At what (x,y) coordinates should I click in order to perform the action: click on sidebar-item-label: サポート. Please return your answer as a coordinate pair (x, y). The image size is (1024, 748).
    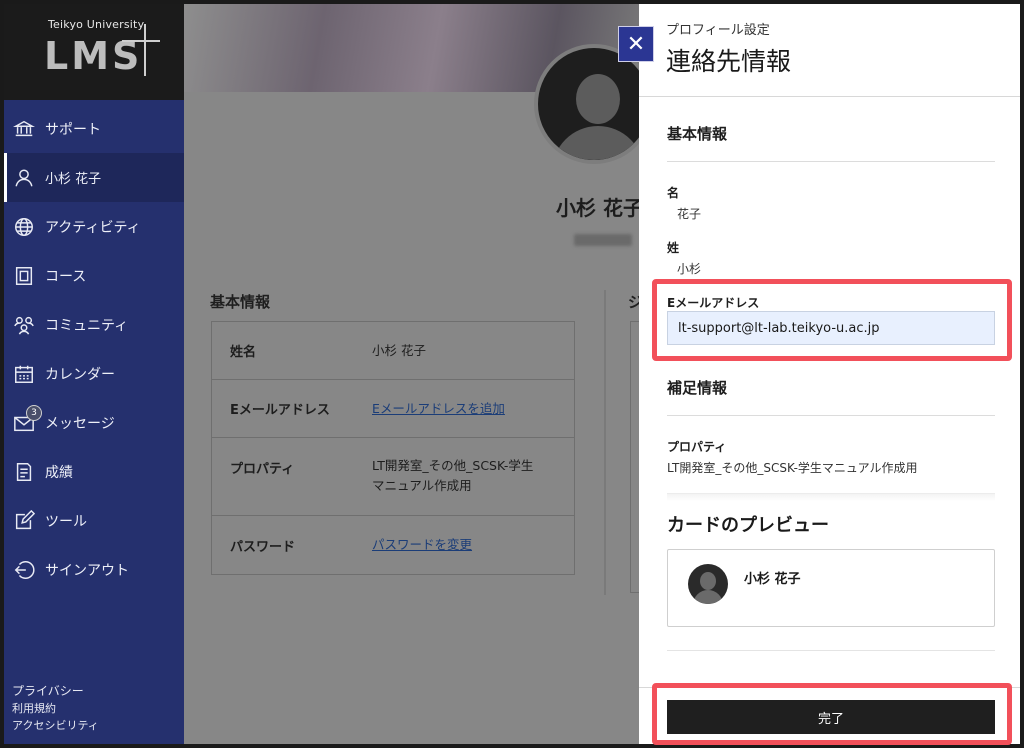
    Looking at the image, I should click on (73, 129).